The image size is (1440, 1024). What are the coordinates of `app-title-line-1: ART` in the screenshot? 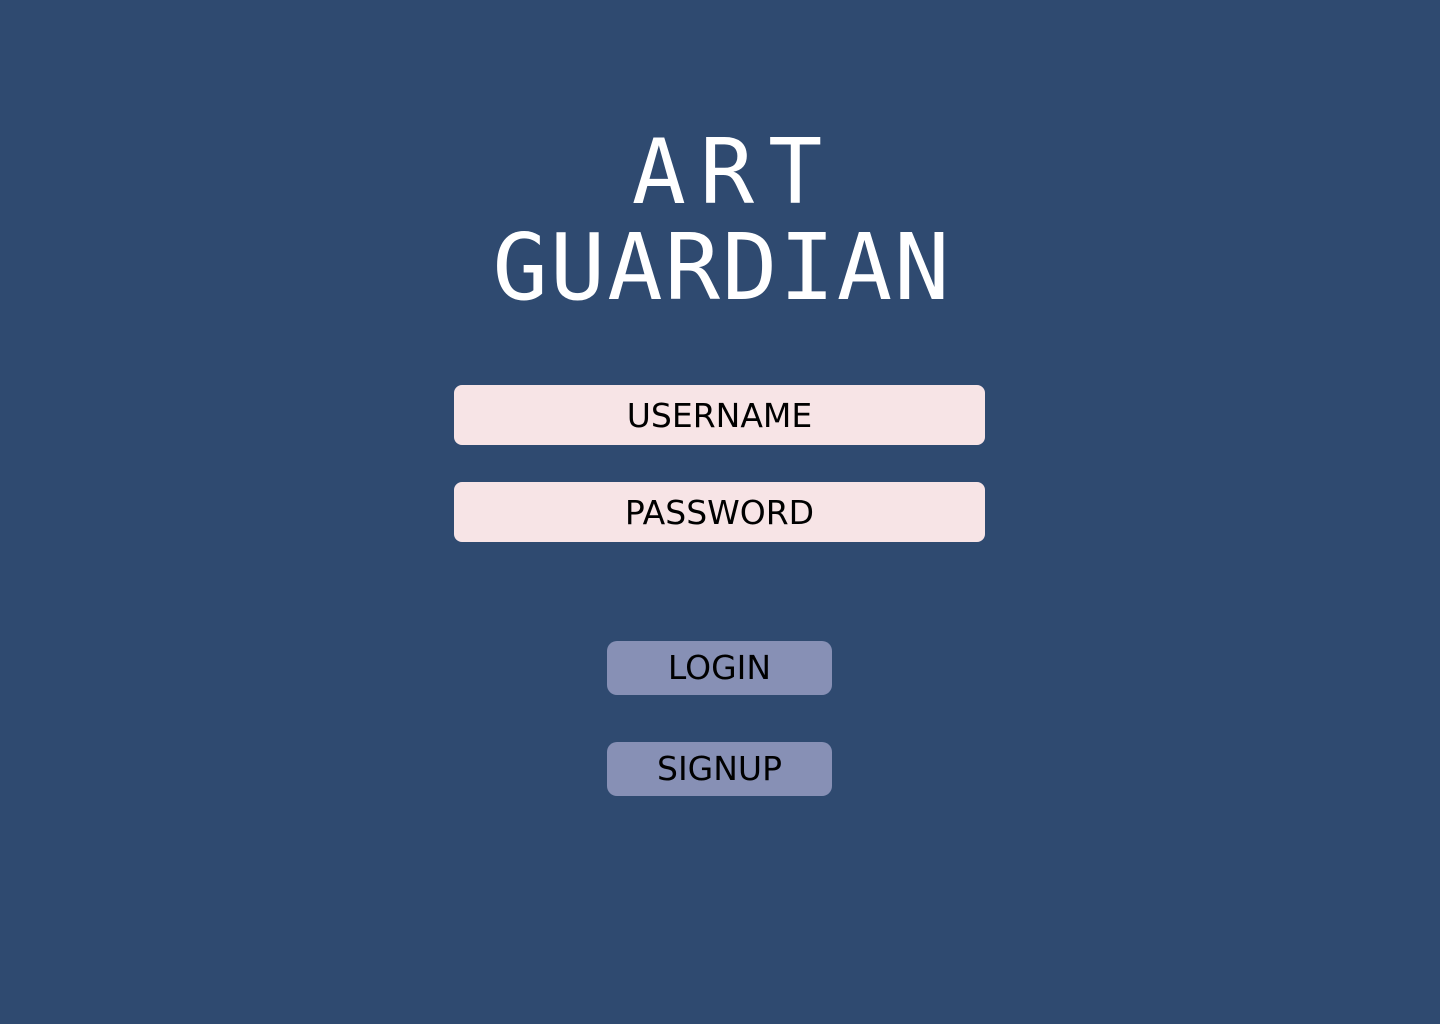 It's located at (734, 172).